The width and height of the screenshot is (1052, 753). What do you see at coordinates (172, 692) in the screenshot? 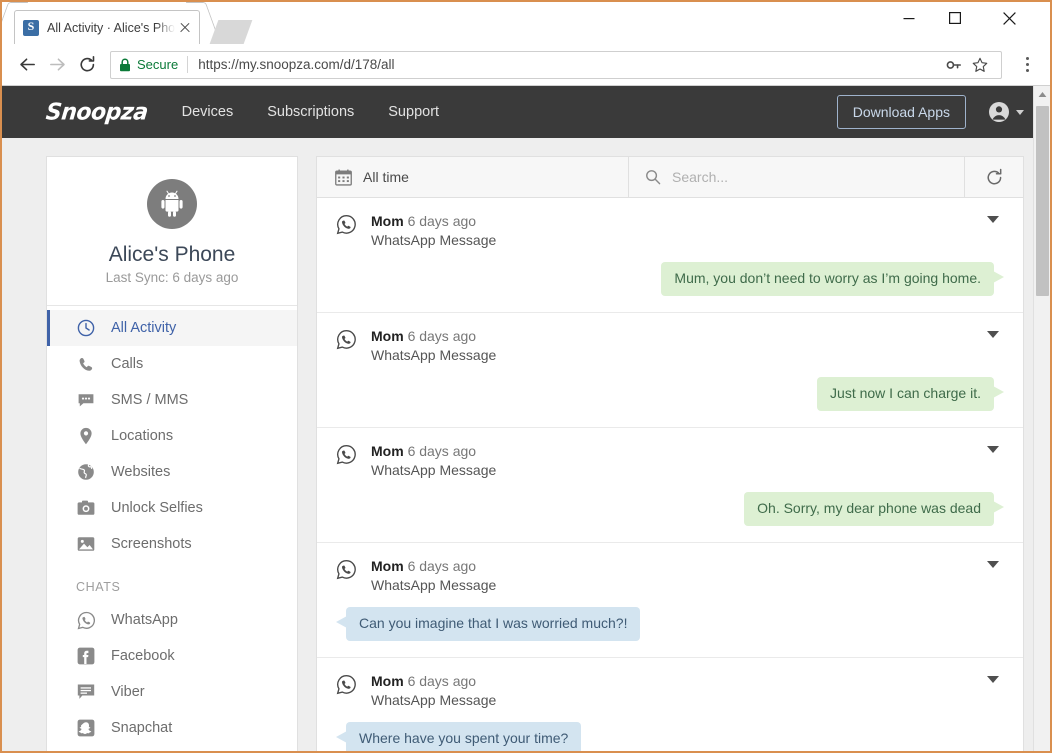
I see `sidebar-item-viber: Viber` at bounding box center [172, 692].